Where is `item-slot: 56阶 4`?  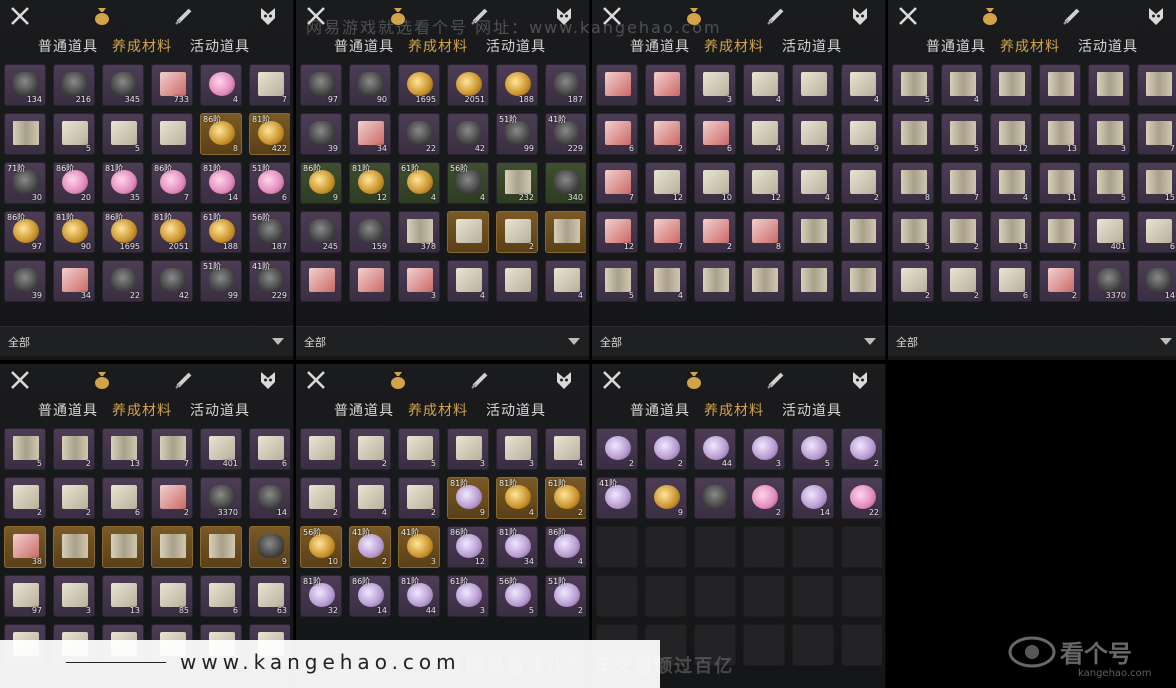
item-slot: 56阶 4 is located at coordinates (468, 183).